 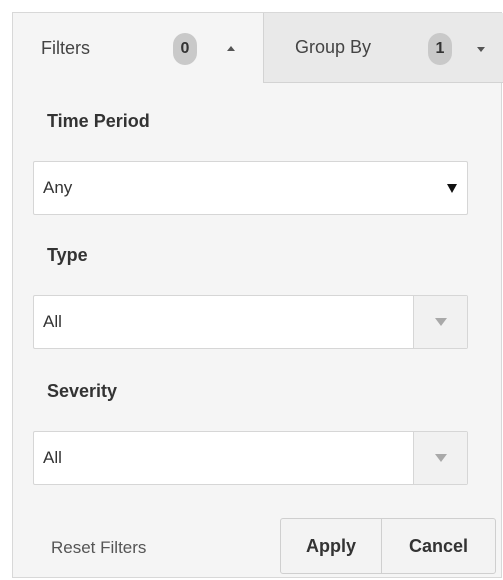 I want to click on time-period-label: Time Period, so click(x=98, y=121).